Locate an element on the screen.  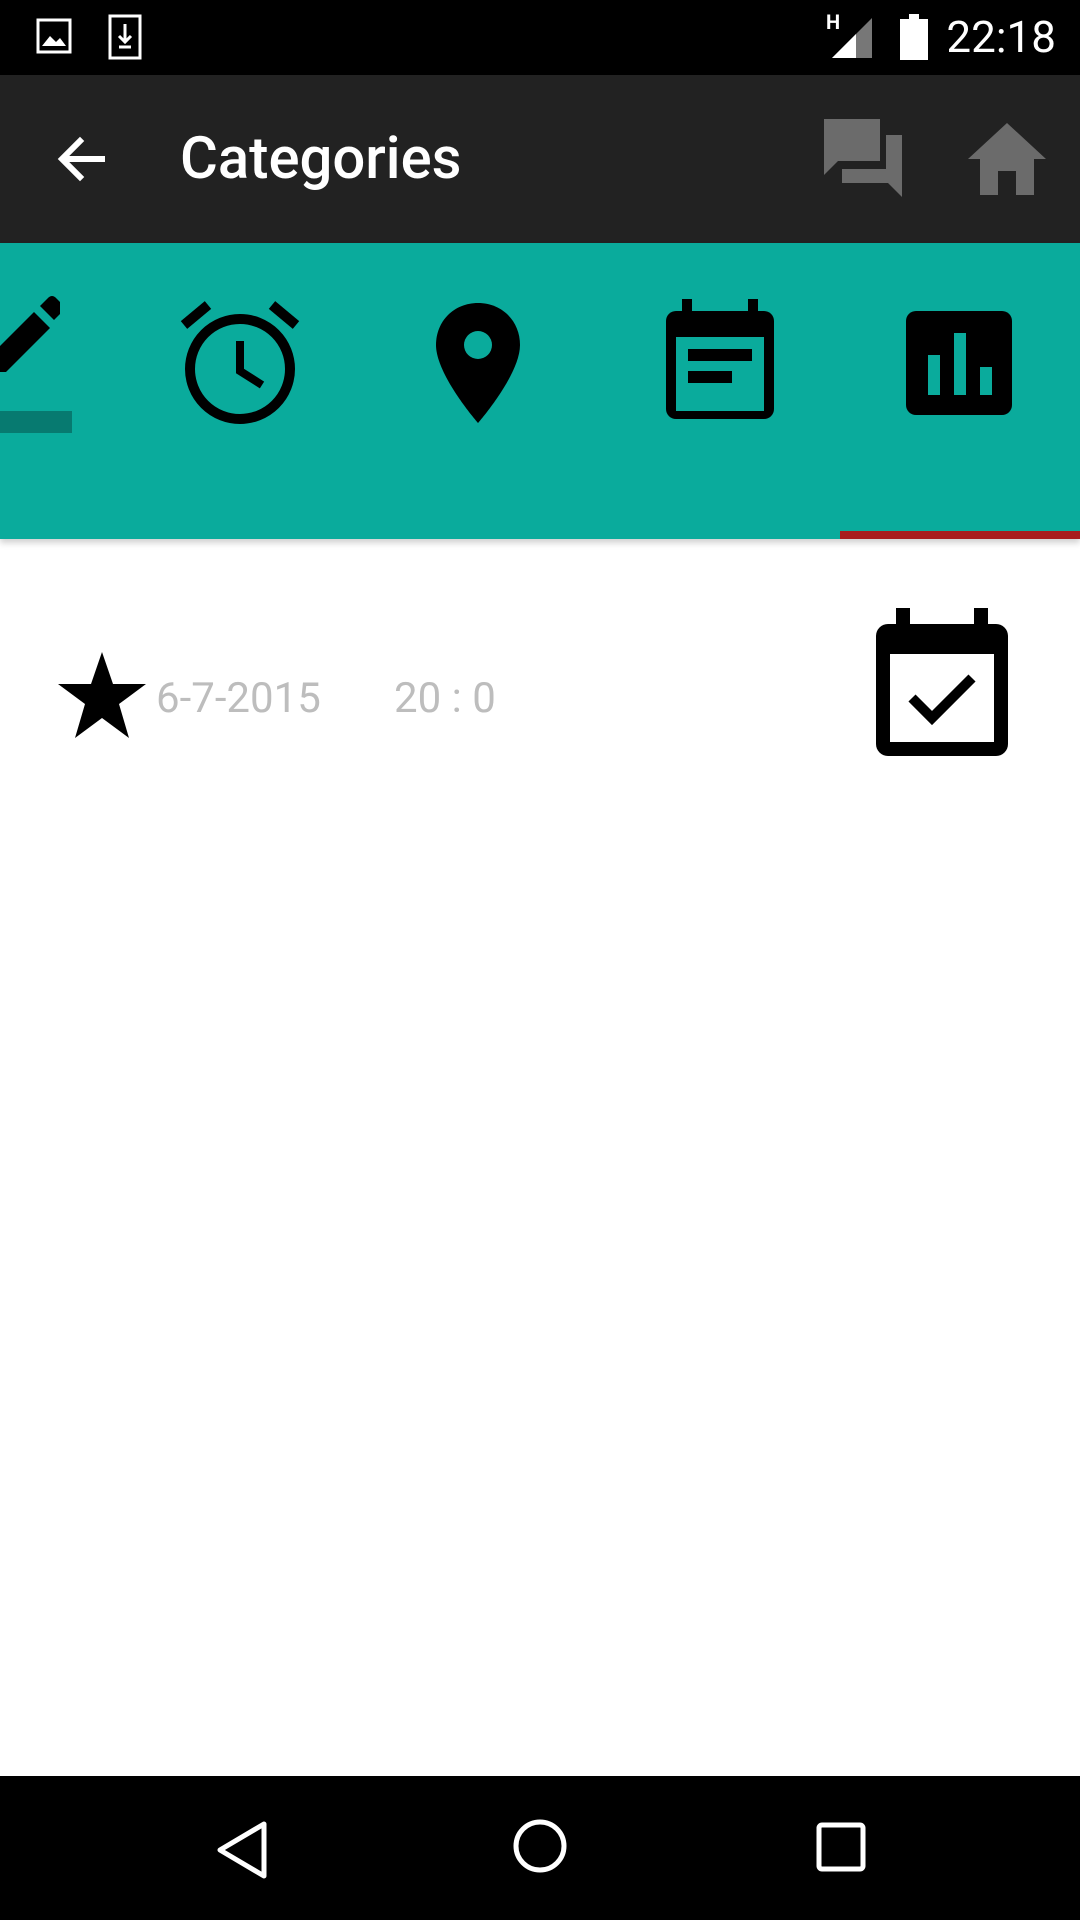
back-nav-icon is located at coordinates (241, 1850).